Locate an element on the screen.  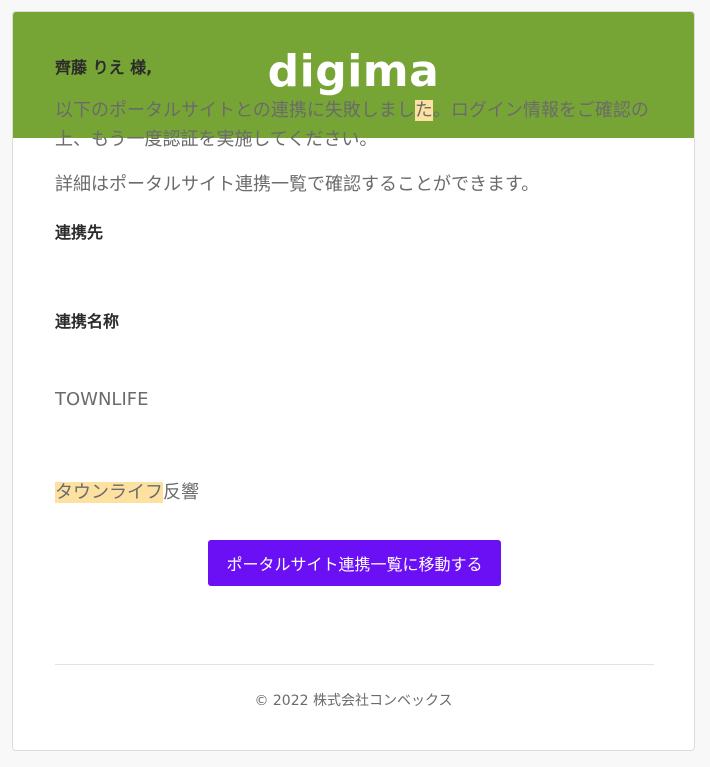
footer-divider is located at coordinates (354, 664).